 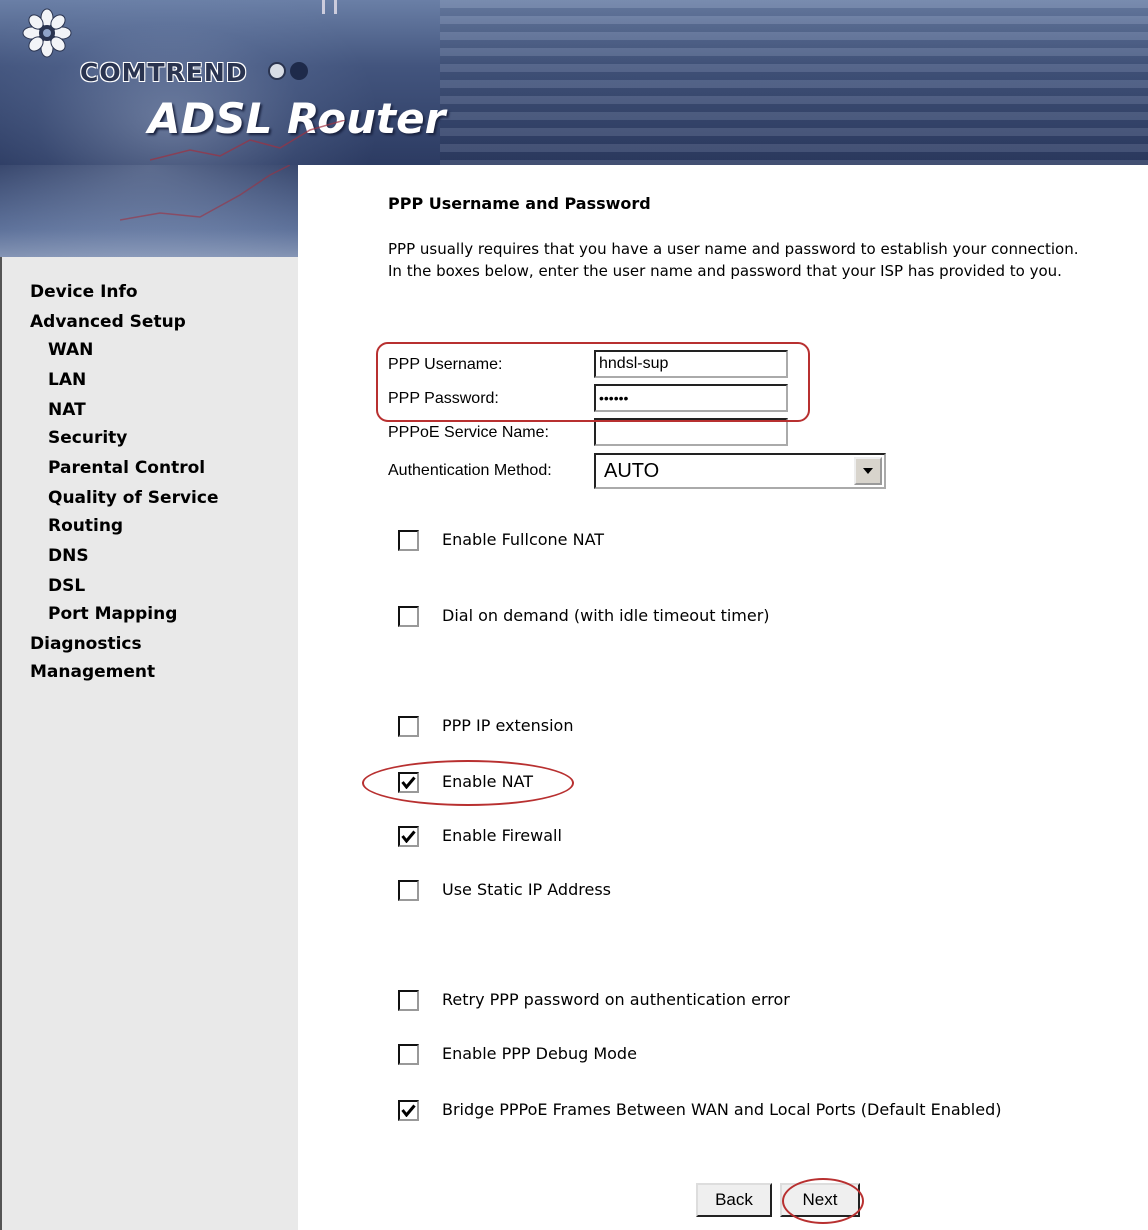 What do you see at coordinates (85, 526) in the screenshot?
I see `sidebar-item-routing: Routing` at bounding box center [85, 526].